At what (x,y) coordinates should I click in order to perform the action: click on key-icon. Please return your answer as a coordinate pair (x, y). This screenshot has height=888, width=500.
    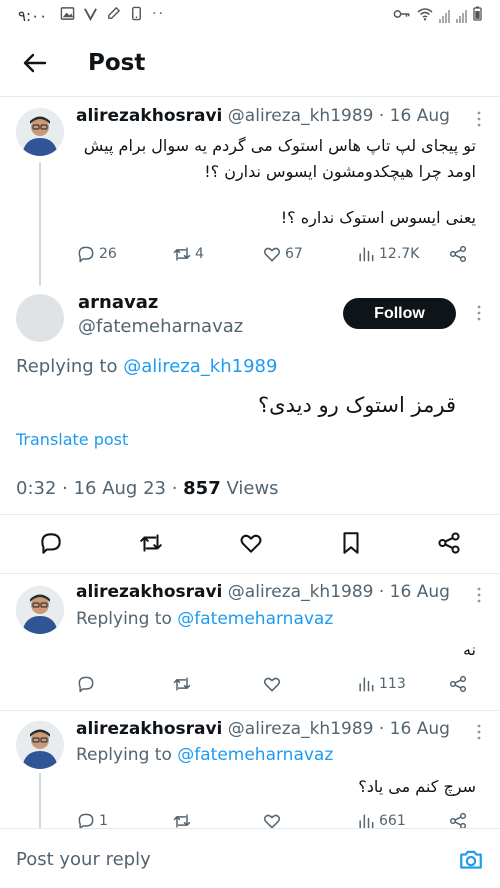
    Looking at the image, I should click on (402, 16).